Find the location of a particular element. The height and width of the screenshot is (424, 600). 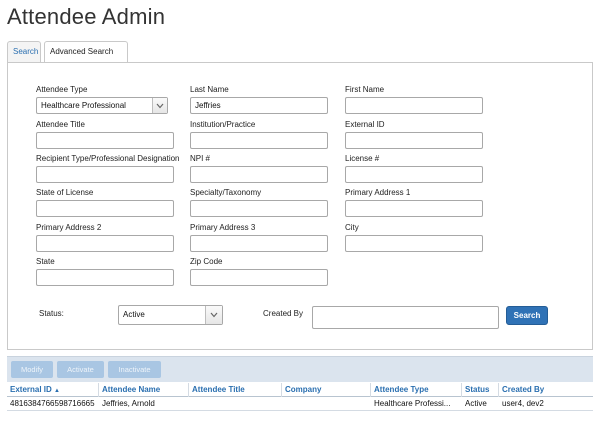

city-field: City is located at coordinates (414, 237).